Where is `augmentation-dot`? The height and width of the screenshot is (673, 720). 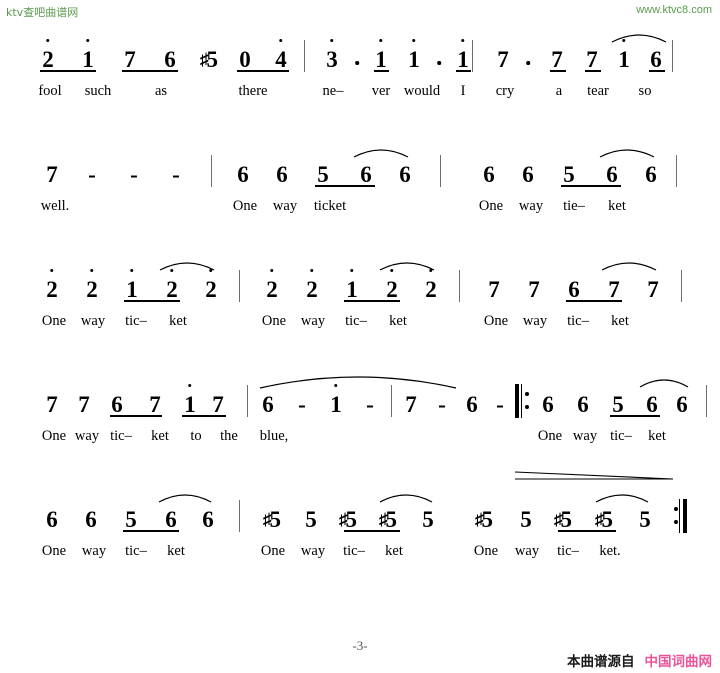 augmentation-dot is located at coordinates (528, 63).